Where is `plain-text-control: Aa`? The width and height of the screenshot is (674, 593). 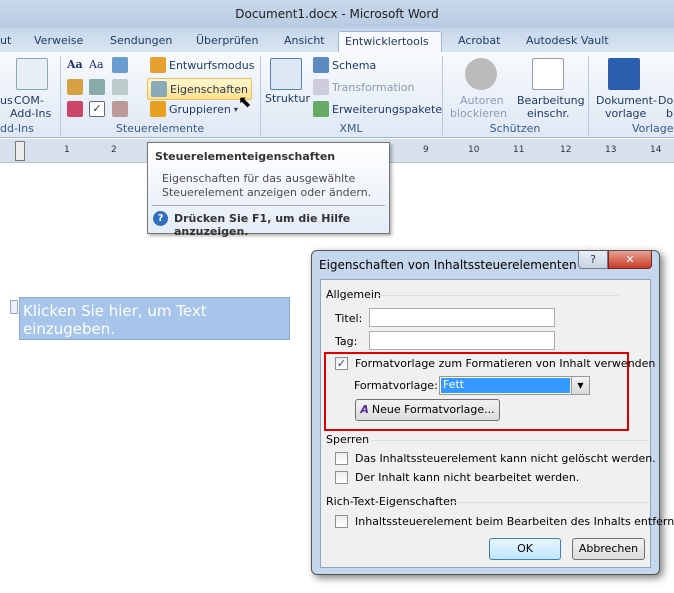
plain-text-control: Aa is located at coordinates (96, 64).